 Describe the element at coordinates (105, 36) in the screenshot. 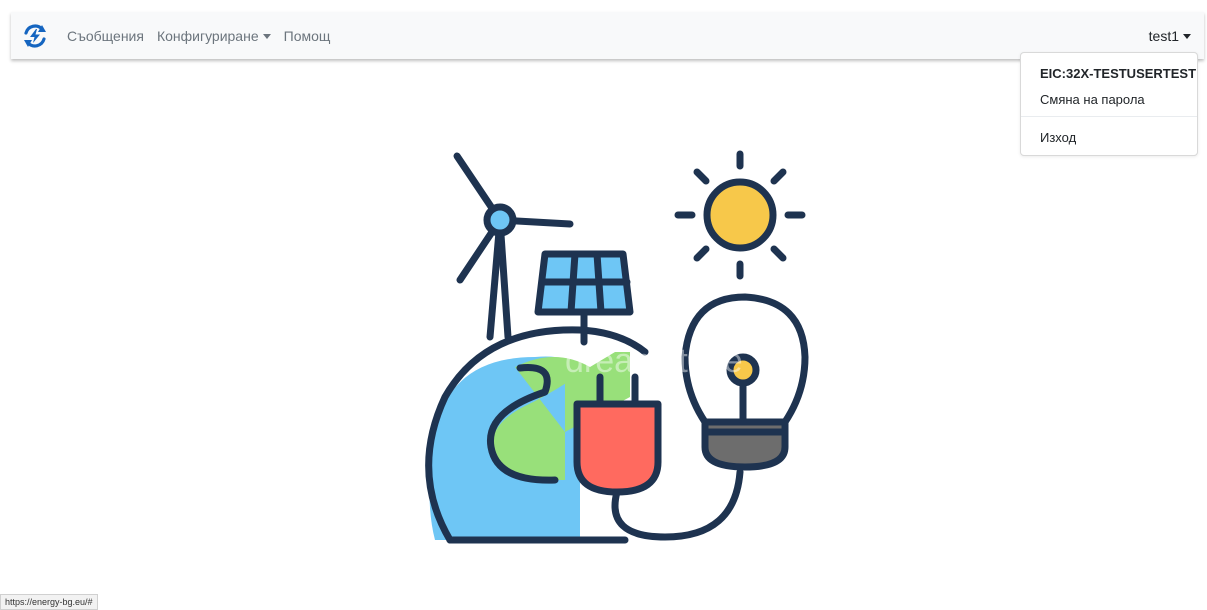

I see `nav-messages: Съобщения` at that location.